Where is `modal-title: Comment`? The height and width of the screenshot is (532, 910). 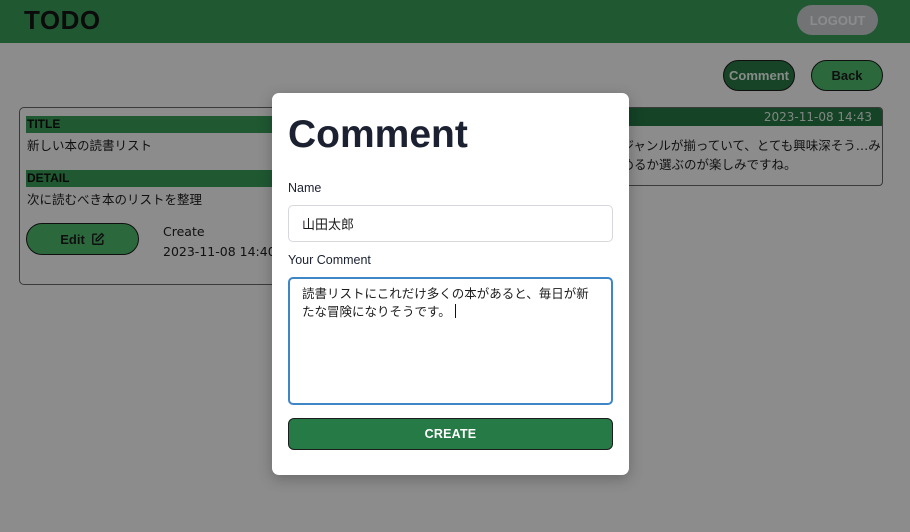
modal-title: Comment is located at coordinates (378, 134).